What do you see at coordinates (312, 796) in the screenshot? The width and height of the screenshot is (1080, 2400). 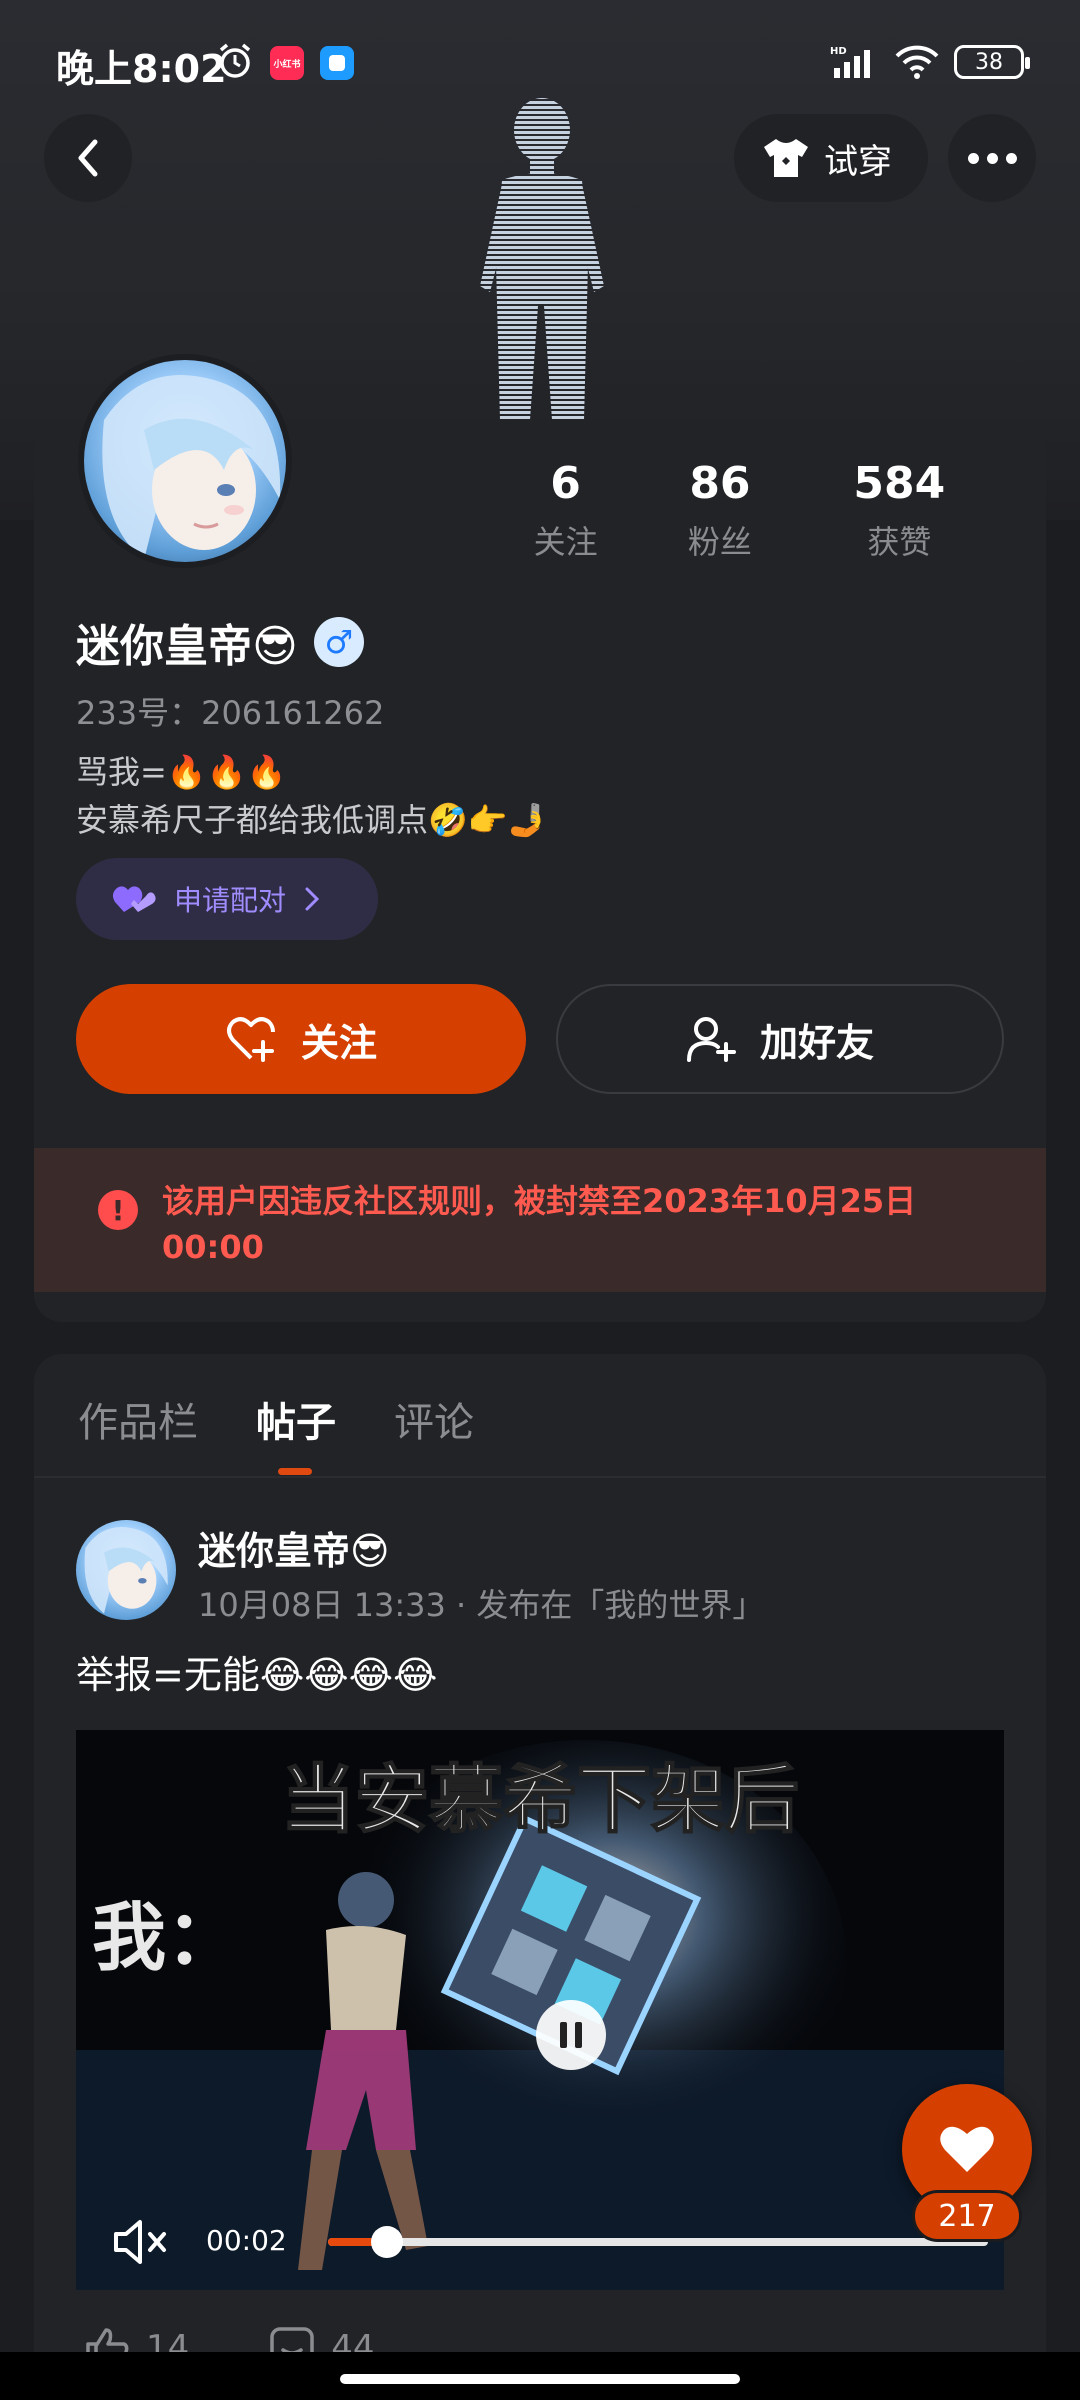 I see `profile-bio: 骂我=🔥🔥🔥 安慕希尺子都给我低调点🤣👉🤳` at bounding box center [312, 796].